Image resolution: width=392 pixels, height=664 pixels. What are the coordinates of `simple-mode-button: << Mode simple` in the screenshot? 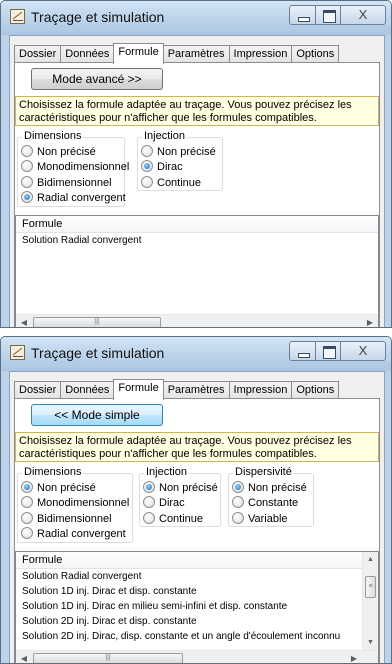 It's located at (97, 415).